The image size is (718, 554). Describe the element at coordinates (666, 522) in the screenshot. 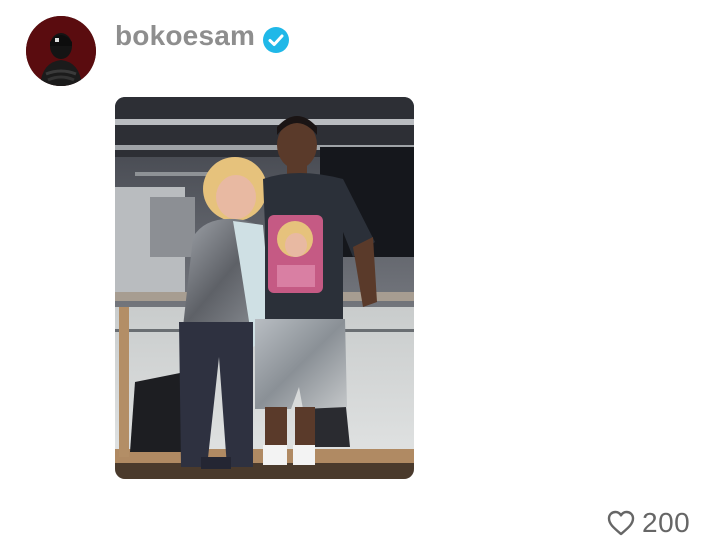

I see `like-count: 200` at that location.